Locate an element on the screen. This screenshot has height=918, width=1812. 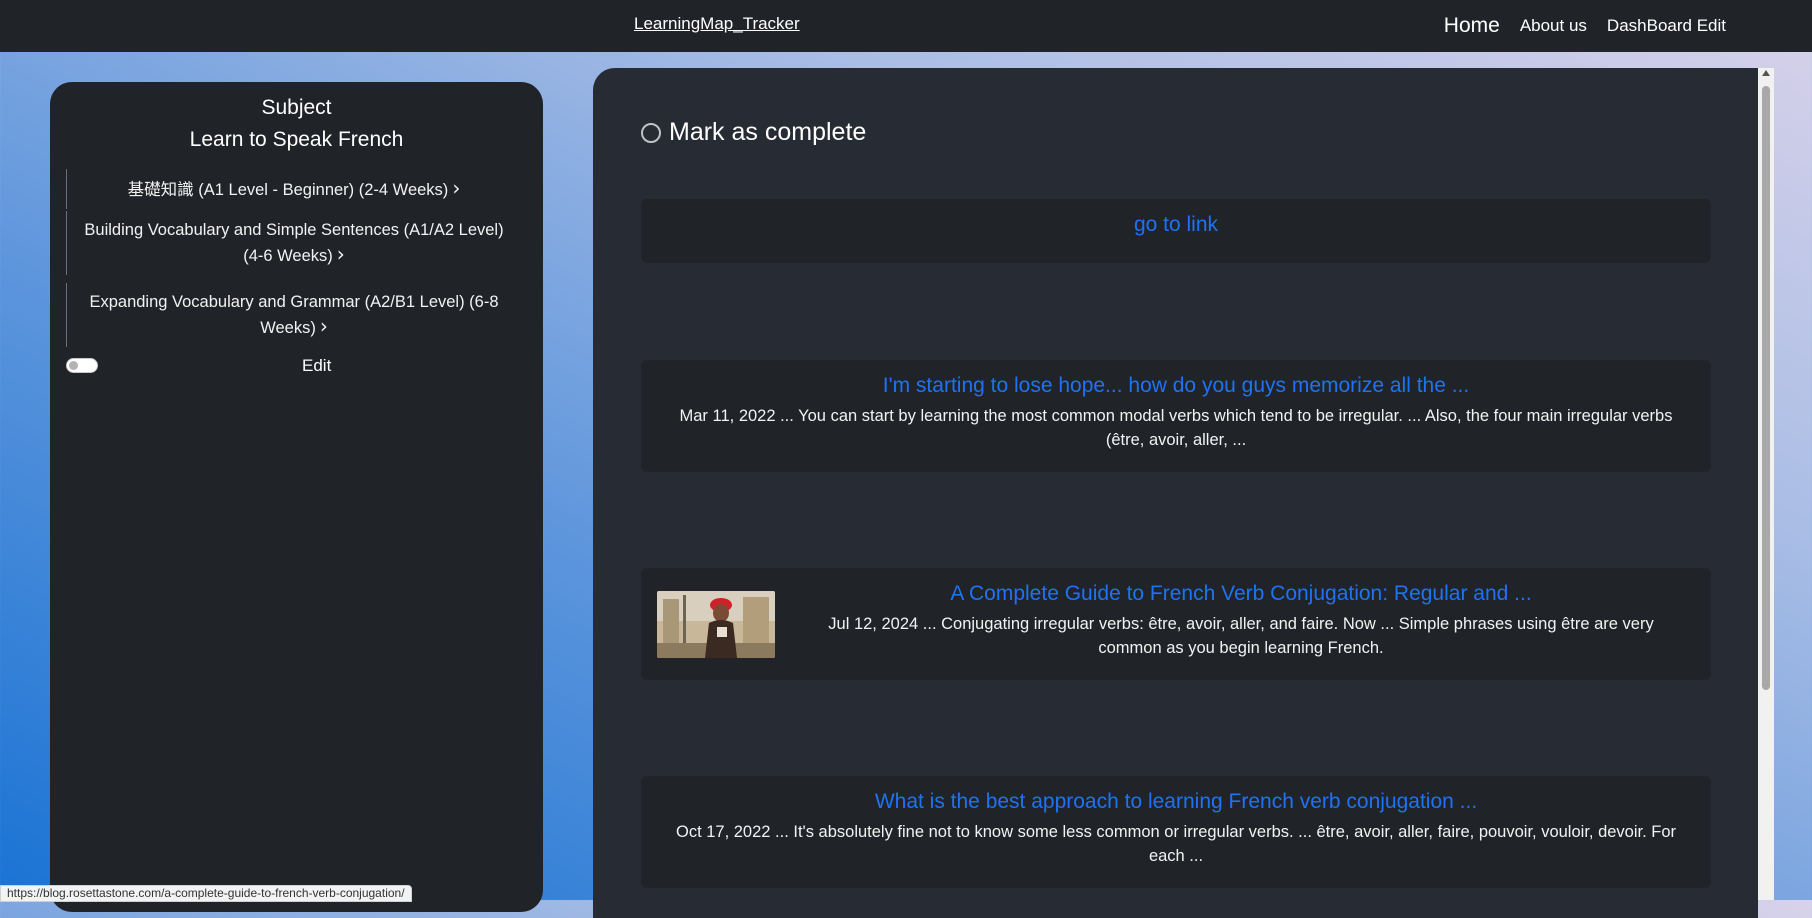
nav-home-link: Home is located at coordinates (1472, 26).